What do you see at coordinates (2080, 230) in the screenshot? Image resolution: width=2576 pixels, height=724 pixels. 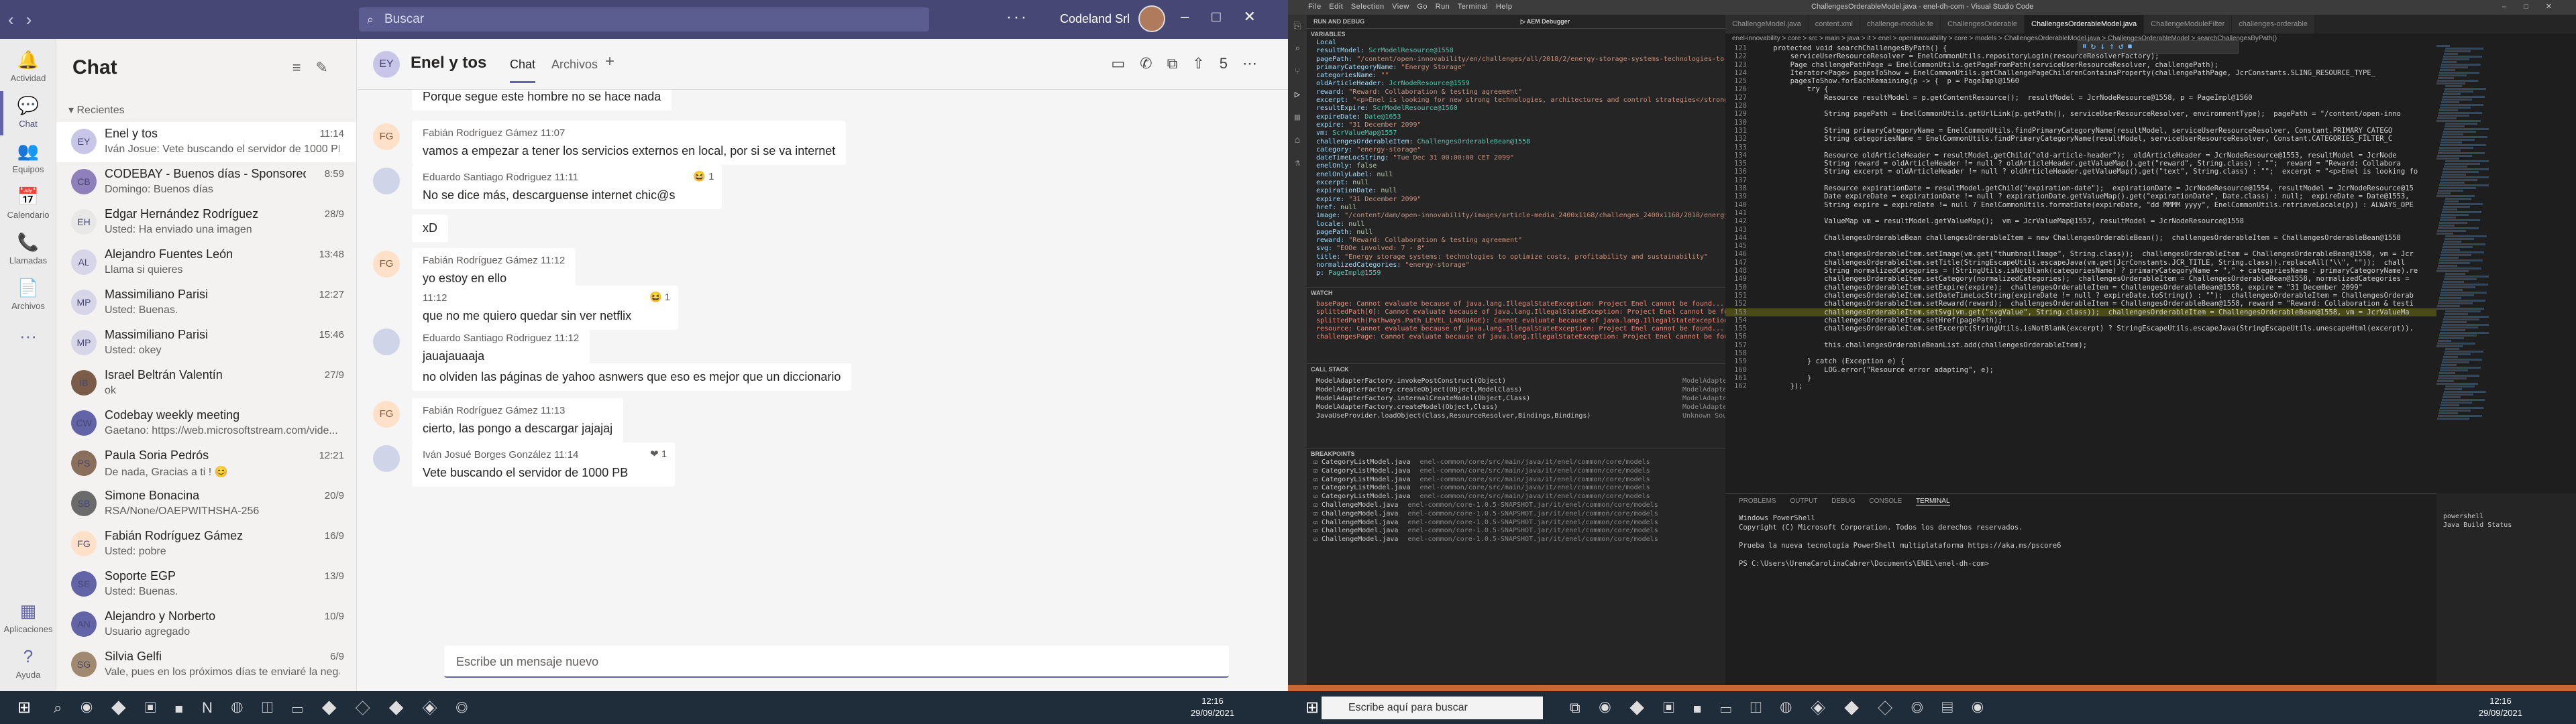 I see `code-line: 143` at bounding box center [2080, 230].